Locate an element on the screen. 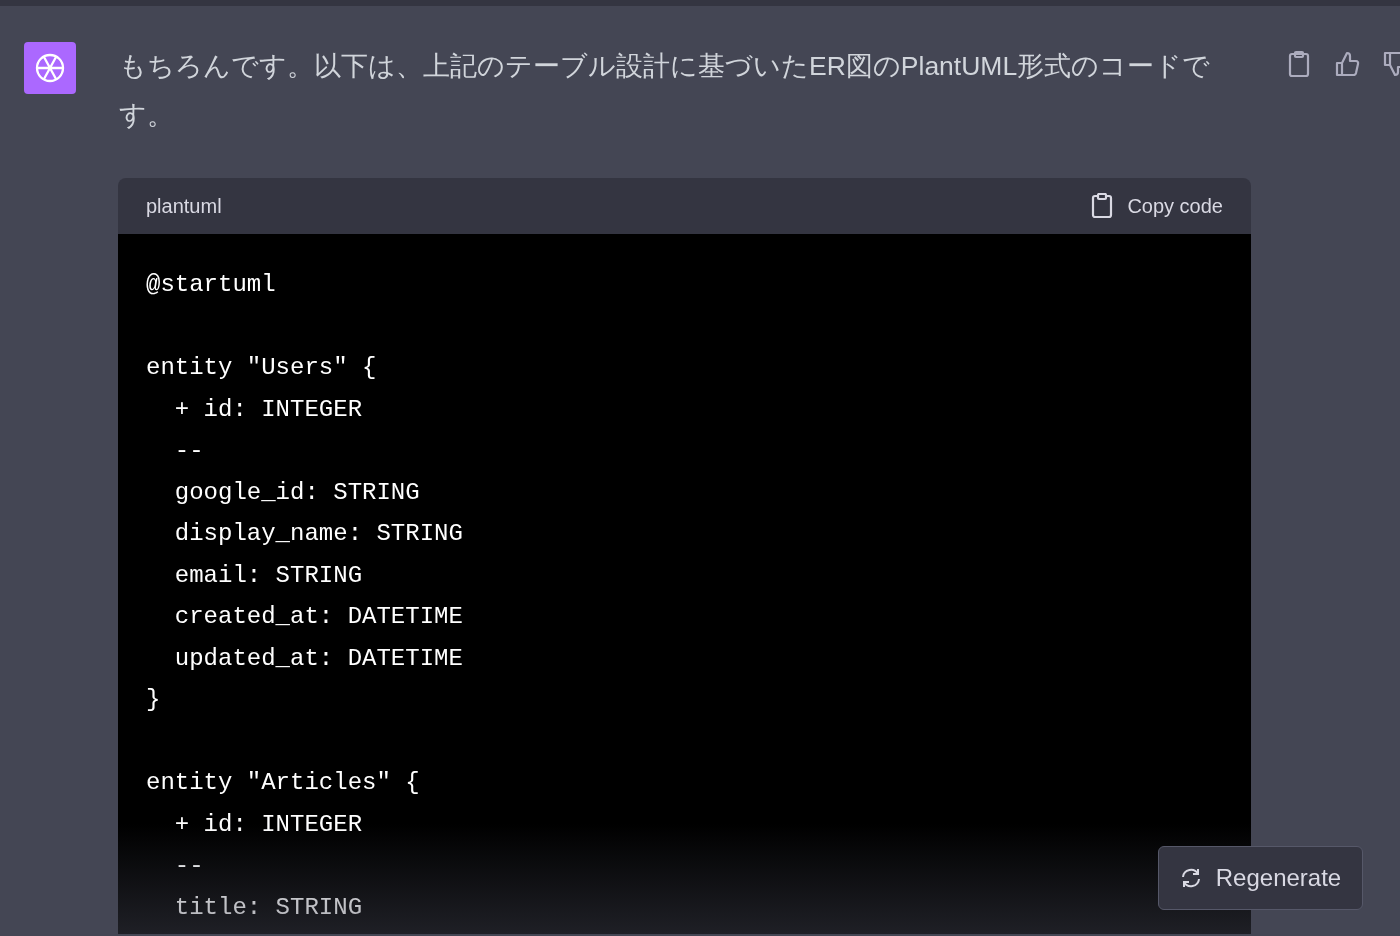  code-line: created_at: DATETIME is located at coordinates (318, 617).